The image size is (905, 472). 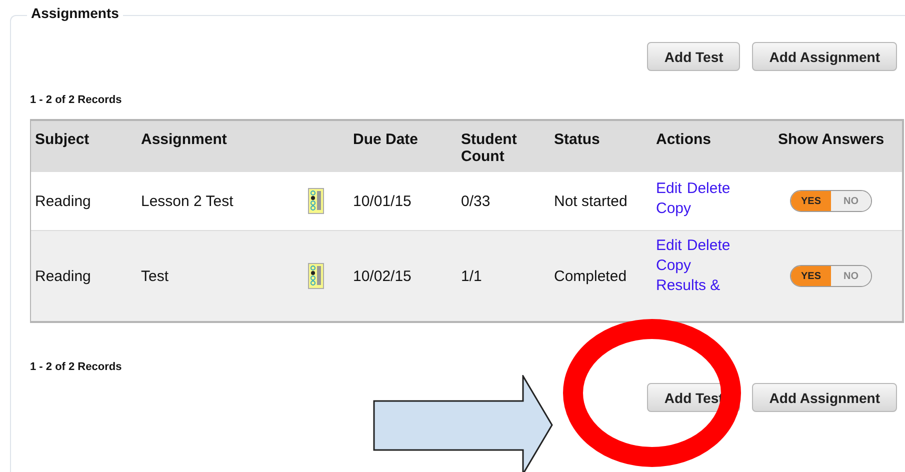 I want to click on column-header: Actions, so click(x=684, y=139).